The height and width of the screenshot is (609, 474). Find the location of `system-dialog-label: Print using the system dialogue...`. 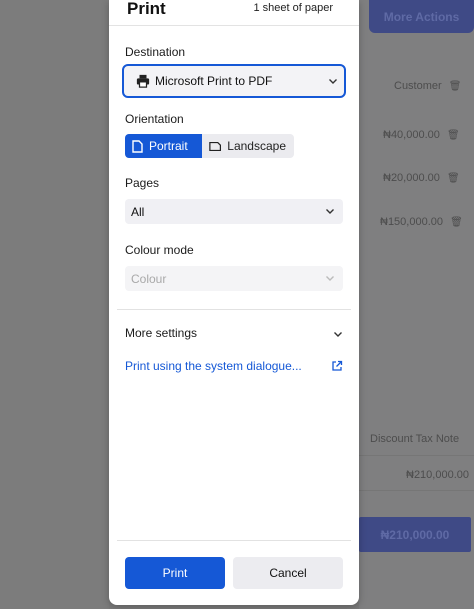

system-dialog-label: Print using the system dialogue... is located at coordinates (213, 366).